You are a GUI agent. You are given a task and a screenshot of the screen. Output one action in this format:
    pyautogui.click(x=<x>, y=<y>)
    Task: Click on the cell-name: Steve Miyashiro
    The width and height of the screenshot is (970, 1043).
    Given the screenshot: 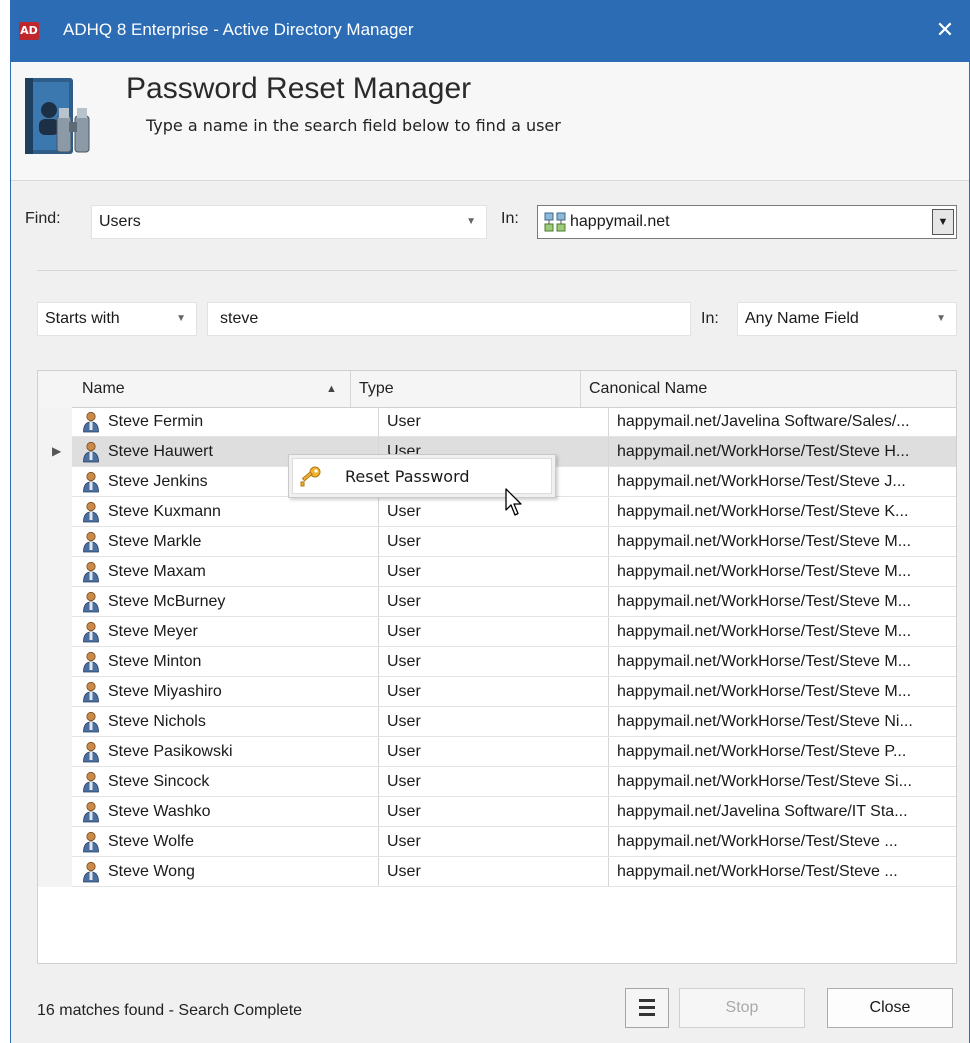 What is the action you would take?
    pyautogui.click(x=165, y=691)
    